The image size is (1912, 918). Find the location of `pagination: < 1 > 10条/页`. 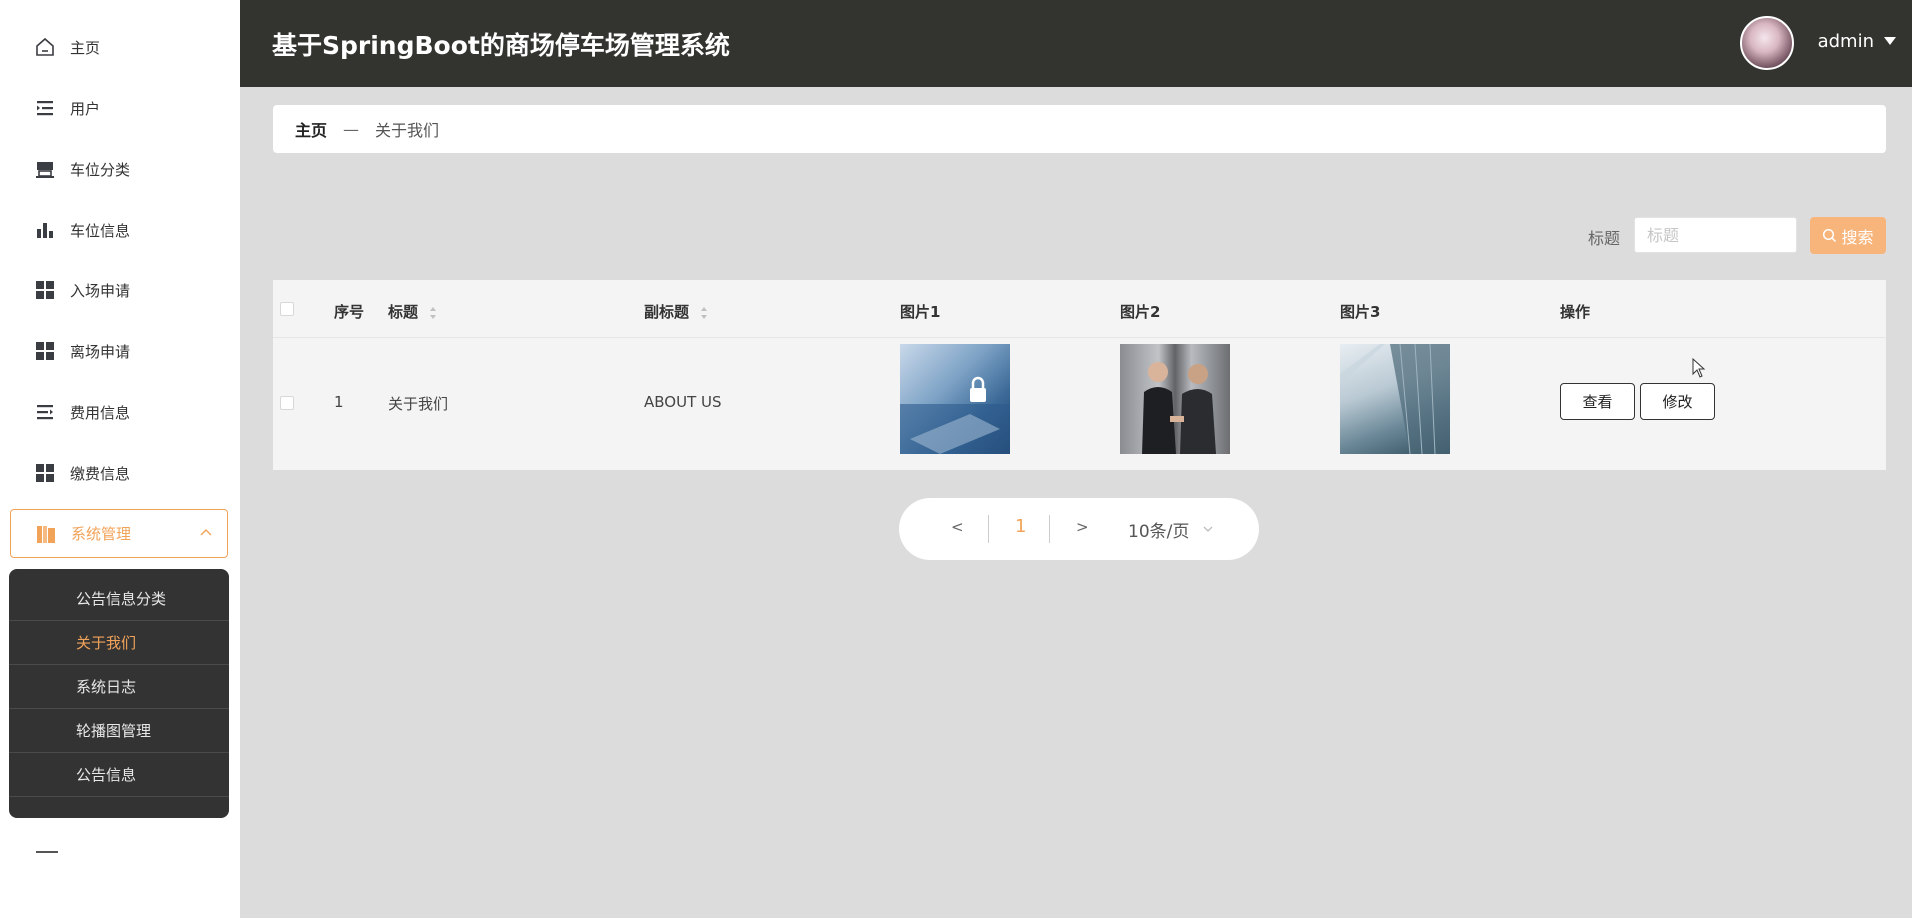

pagination: < 1 > 10条/页 is located at coordinates (1079, 529).